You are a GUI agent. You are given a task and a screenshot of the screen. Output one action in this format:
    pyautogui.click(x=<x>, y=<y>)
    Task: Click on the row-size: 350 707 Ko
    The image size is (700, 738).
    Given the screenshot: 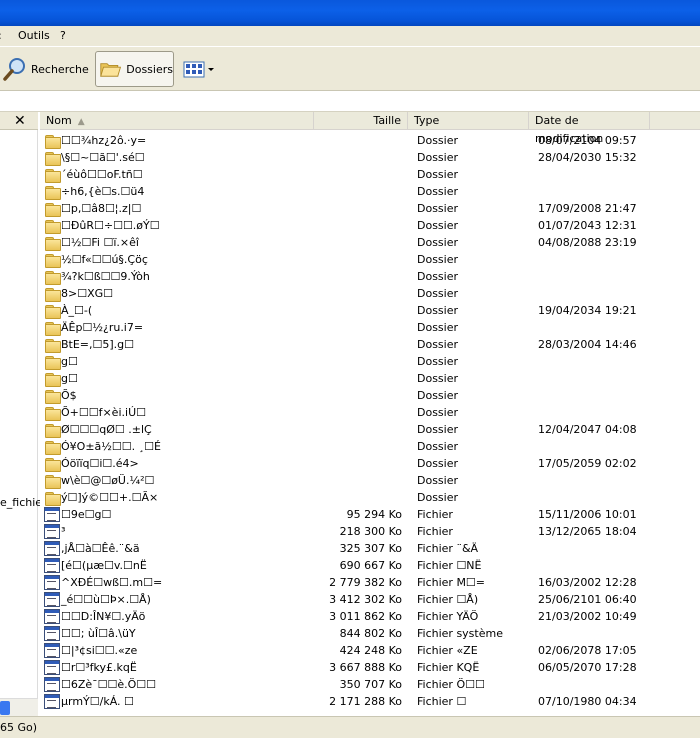 What is the action you would take?
    pyautogui.click(x=370, y=684)
    